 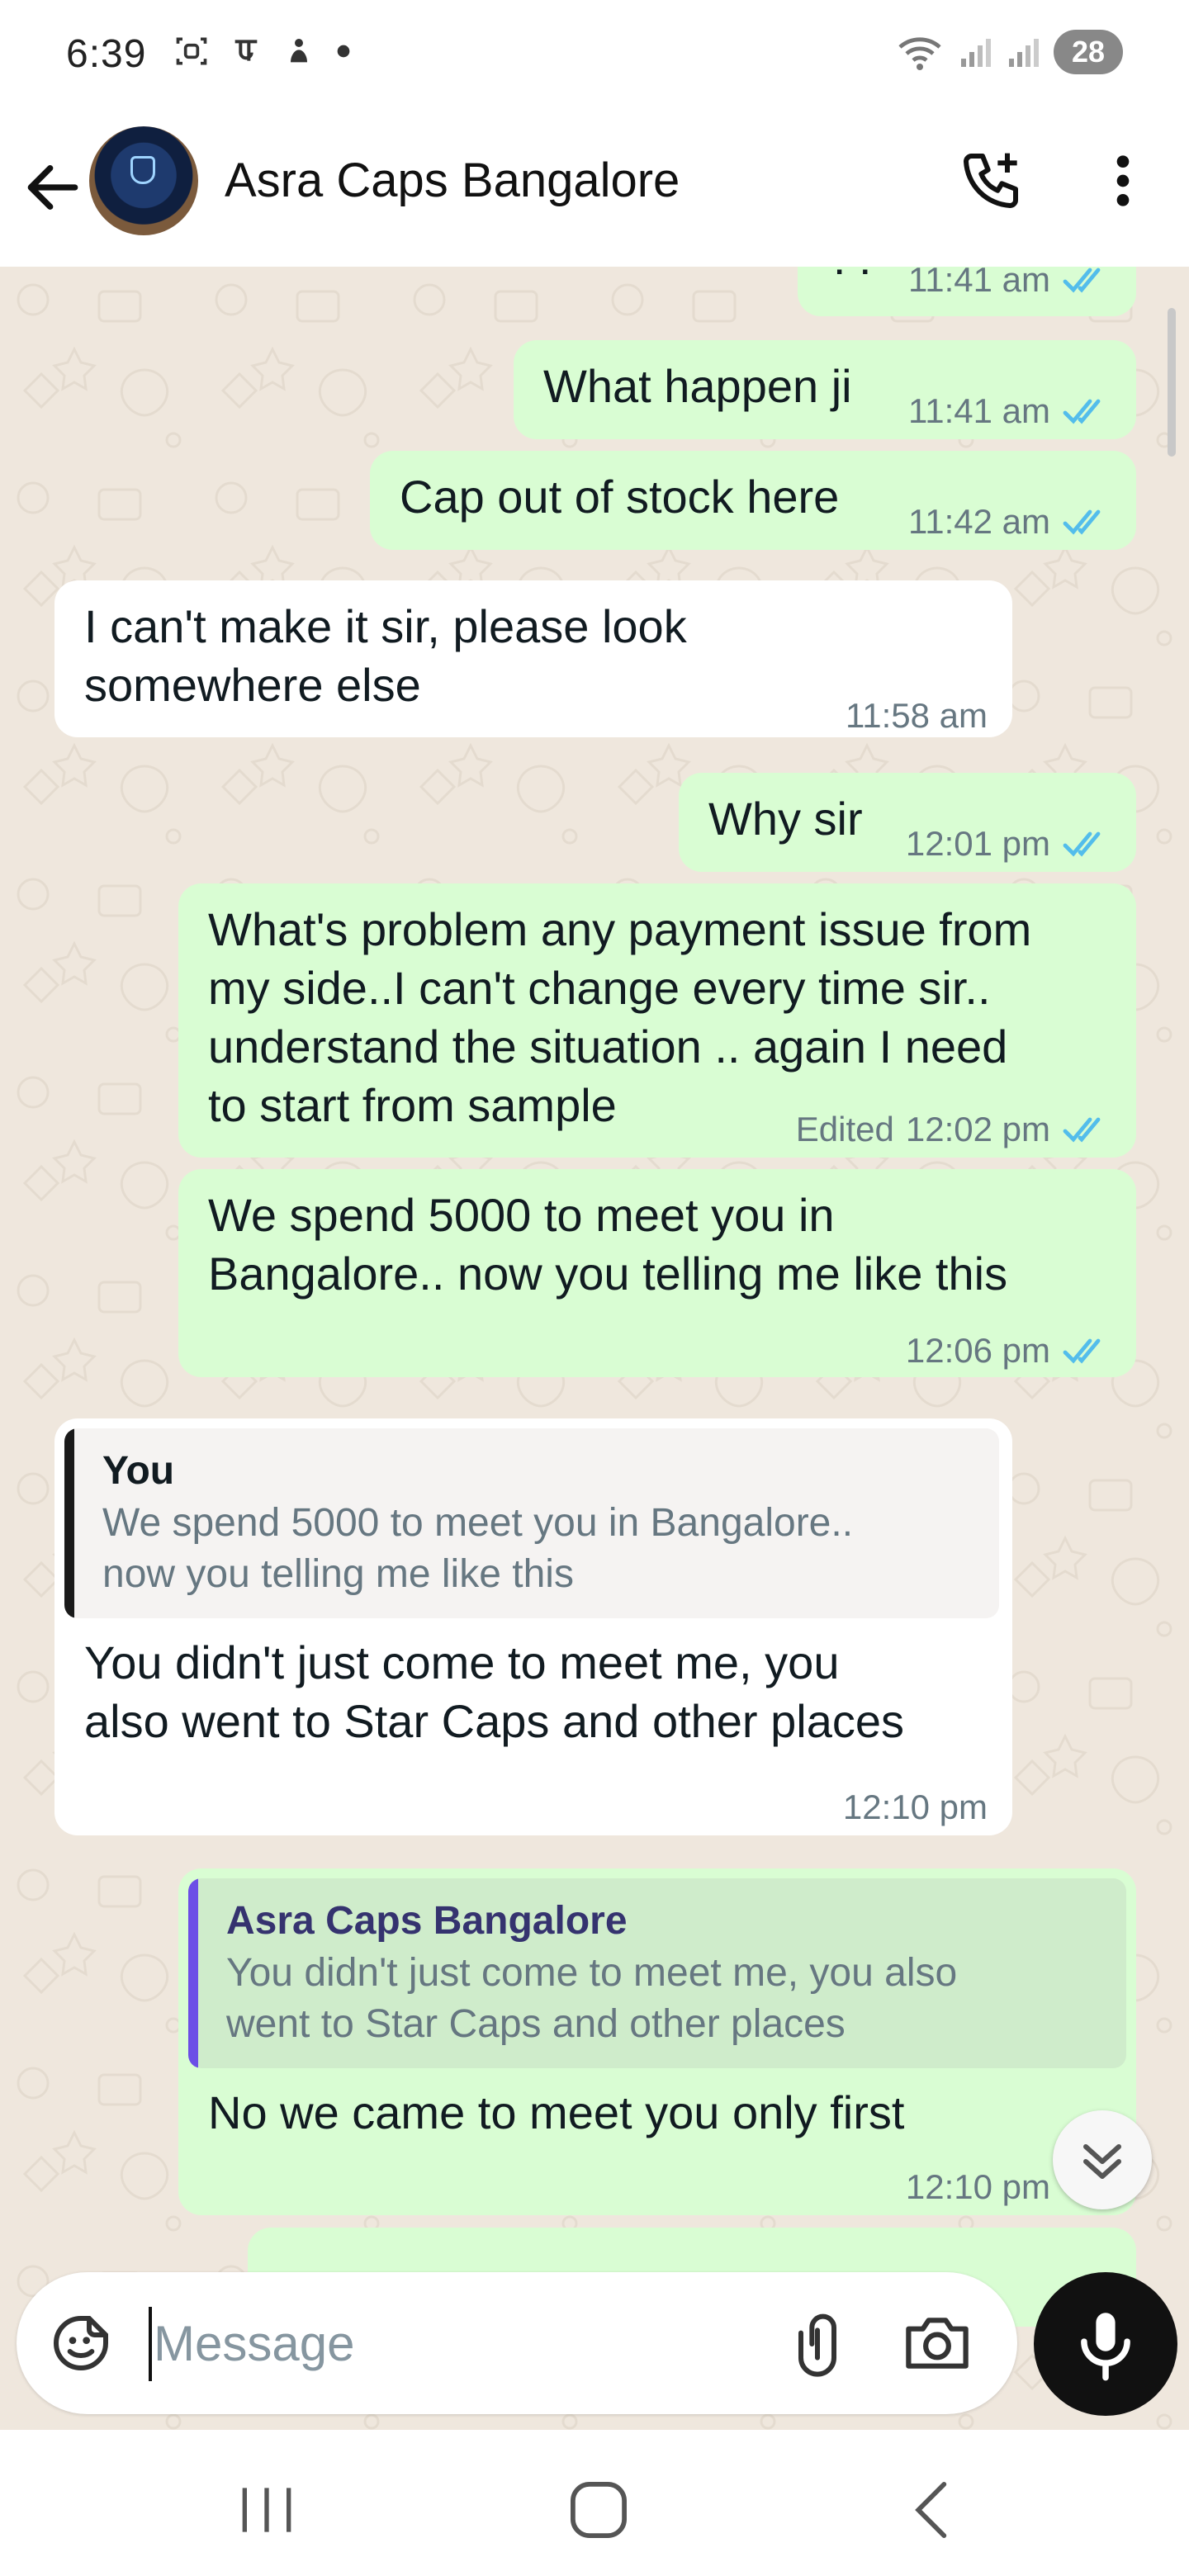 What do you see at coordinates (81, 2343) in the screenshot?
I see `sticker-emoji-icon` at bounding box center [81, 2343].